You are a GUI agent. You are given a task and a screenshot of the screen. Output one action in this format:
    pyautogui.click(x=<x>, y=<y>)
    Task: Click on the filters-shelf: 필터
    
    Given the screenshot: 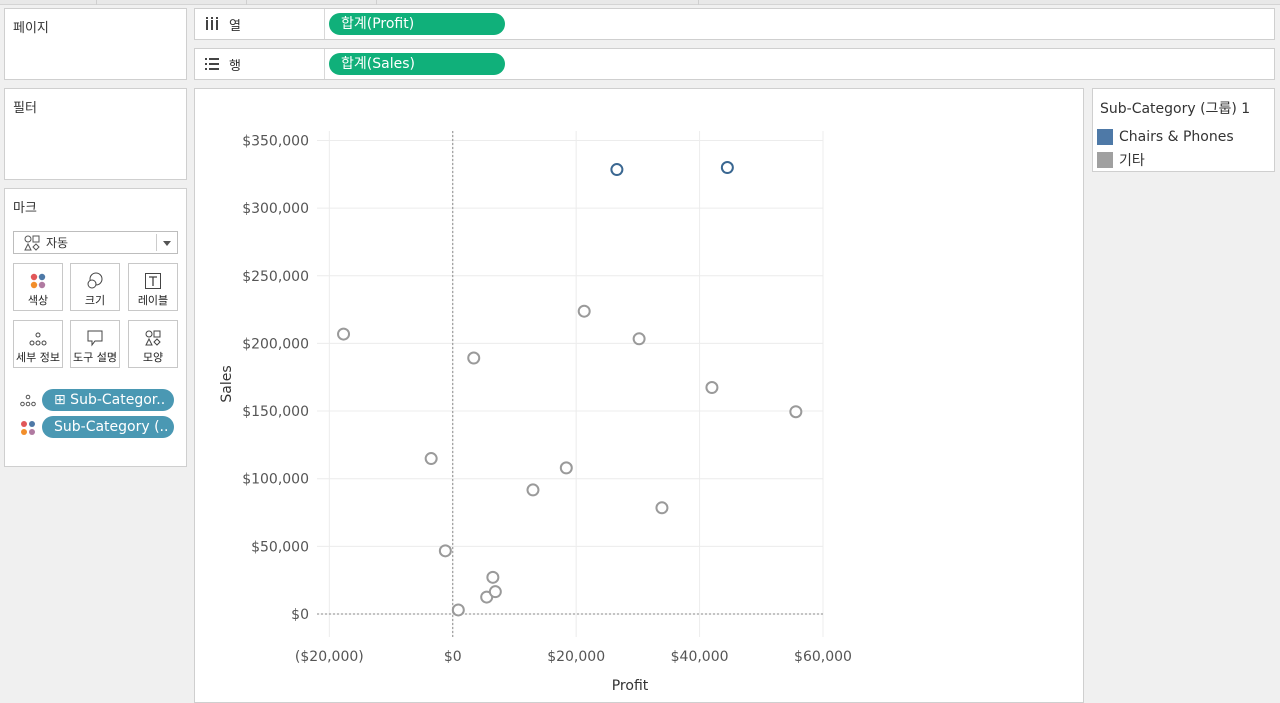 What is the action you would take?
    pyautogui.click(x=95, y=134)
    